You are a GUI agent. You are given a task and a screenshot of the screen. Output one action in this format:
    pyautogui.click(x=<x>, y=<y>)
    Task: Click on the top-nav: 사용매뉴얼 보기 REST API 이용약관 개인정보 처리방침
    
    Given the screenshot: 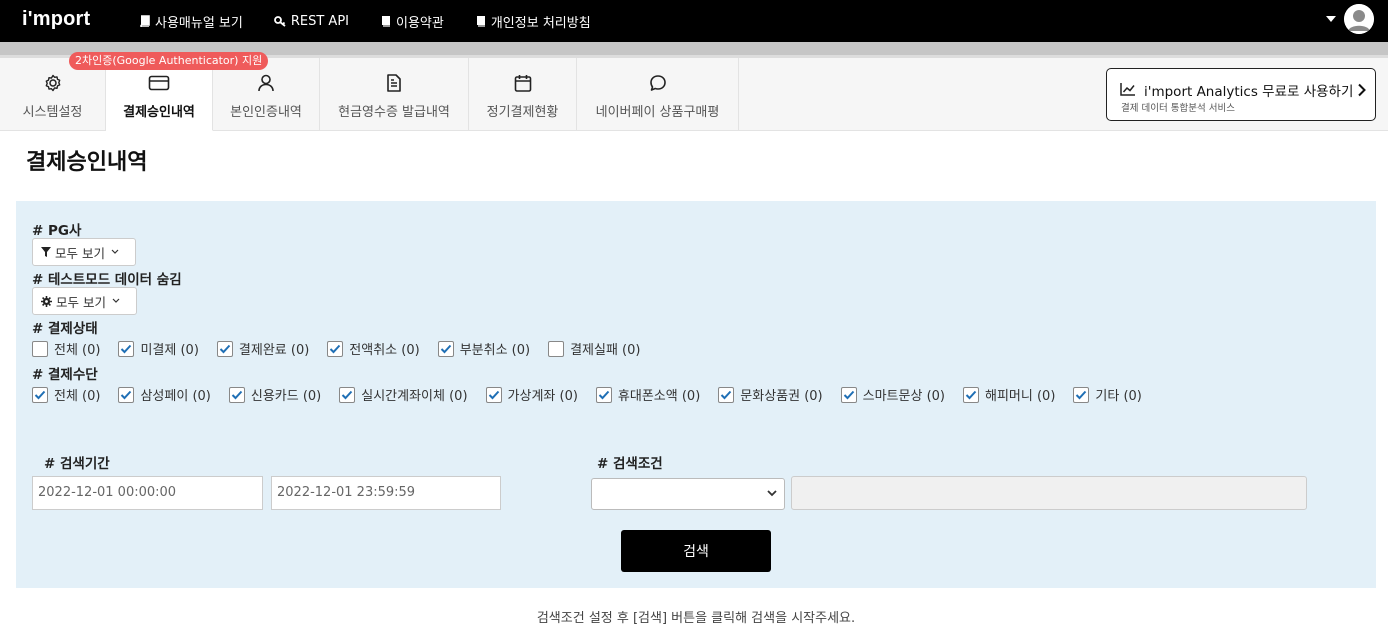 What is the action you would take?
    pyautogui.click(x=380, y=21)
    